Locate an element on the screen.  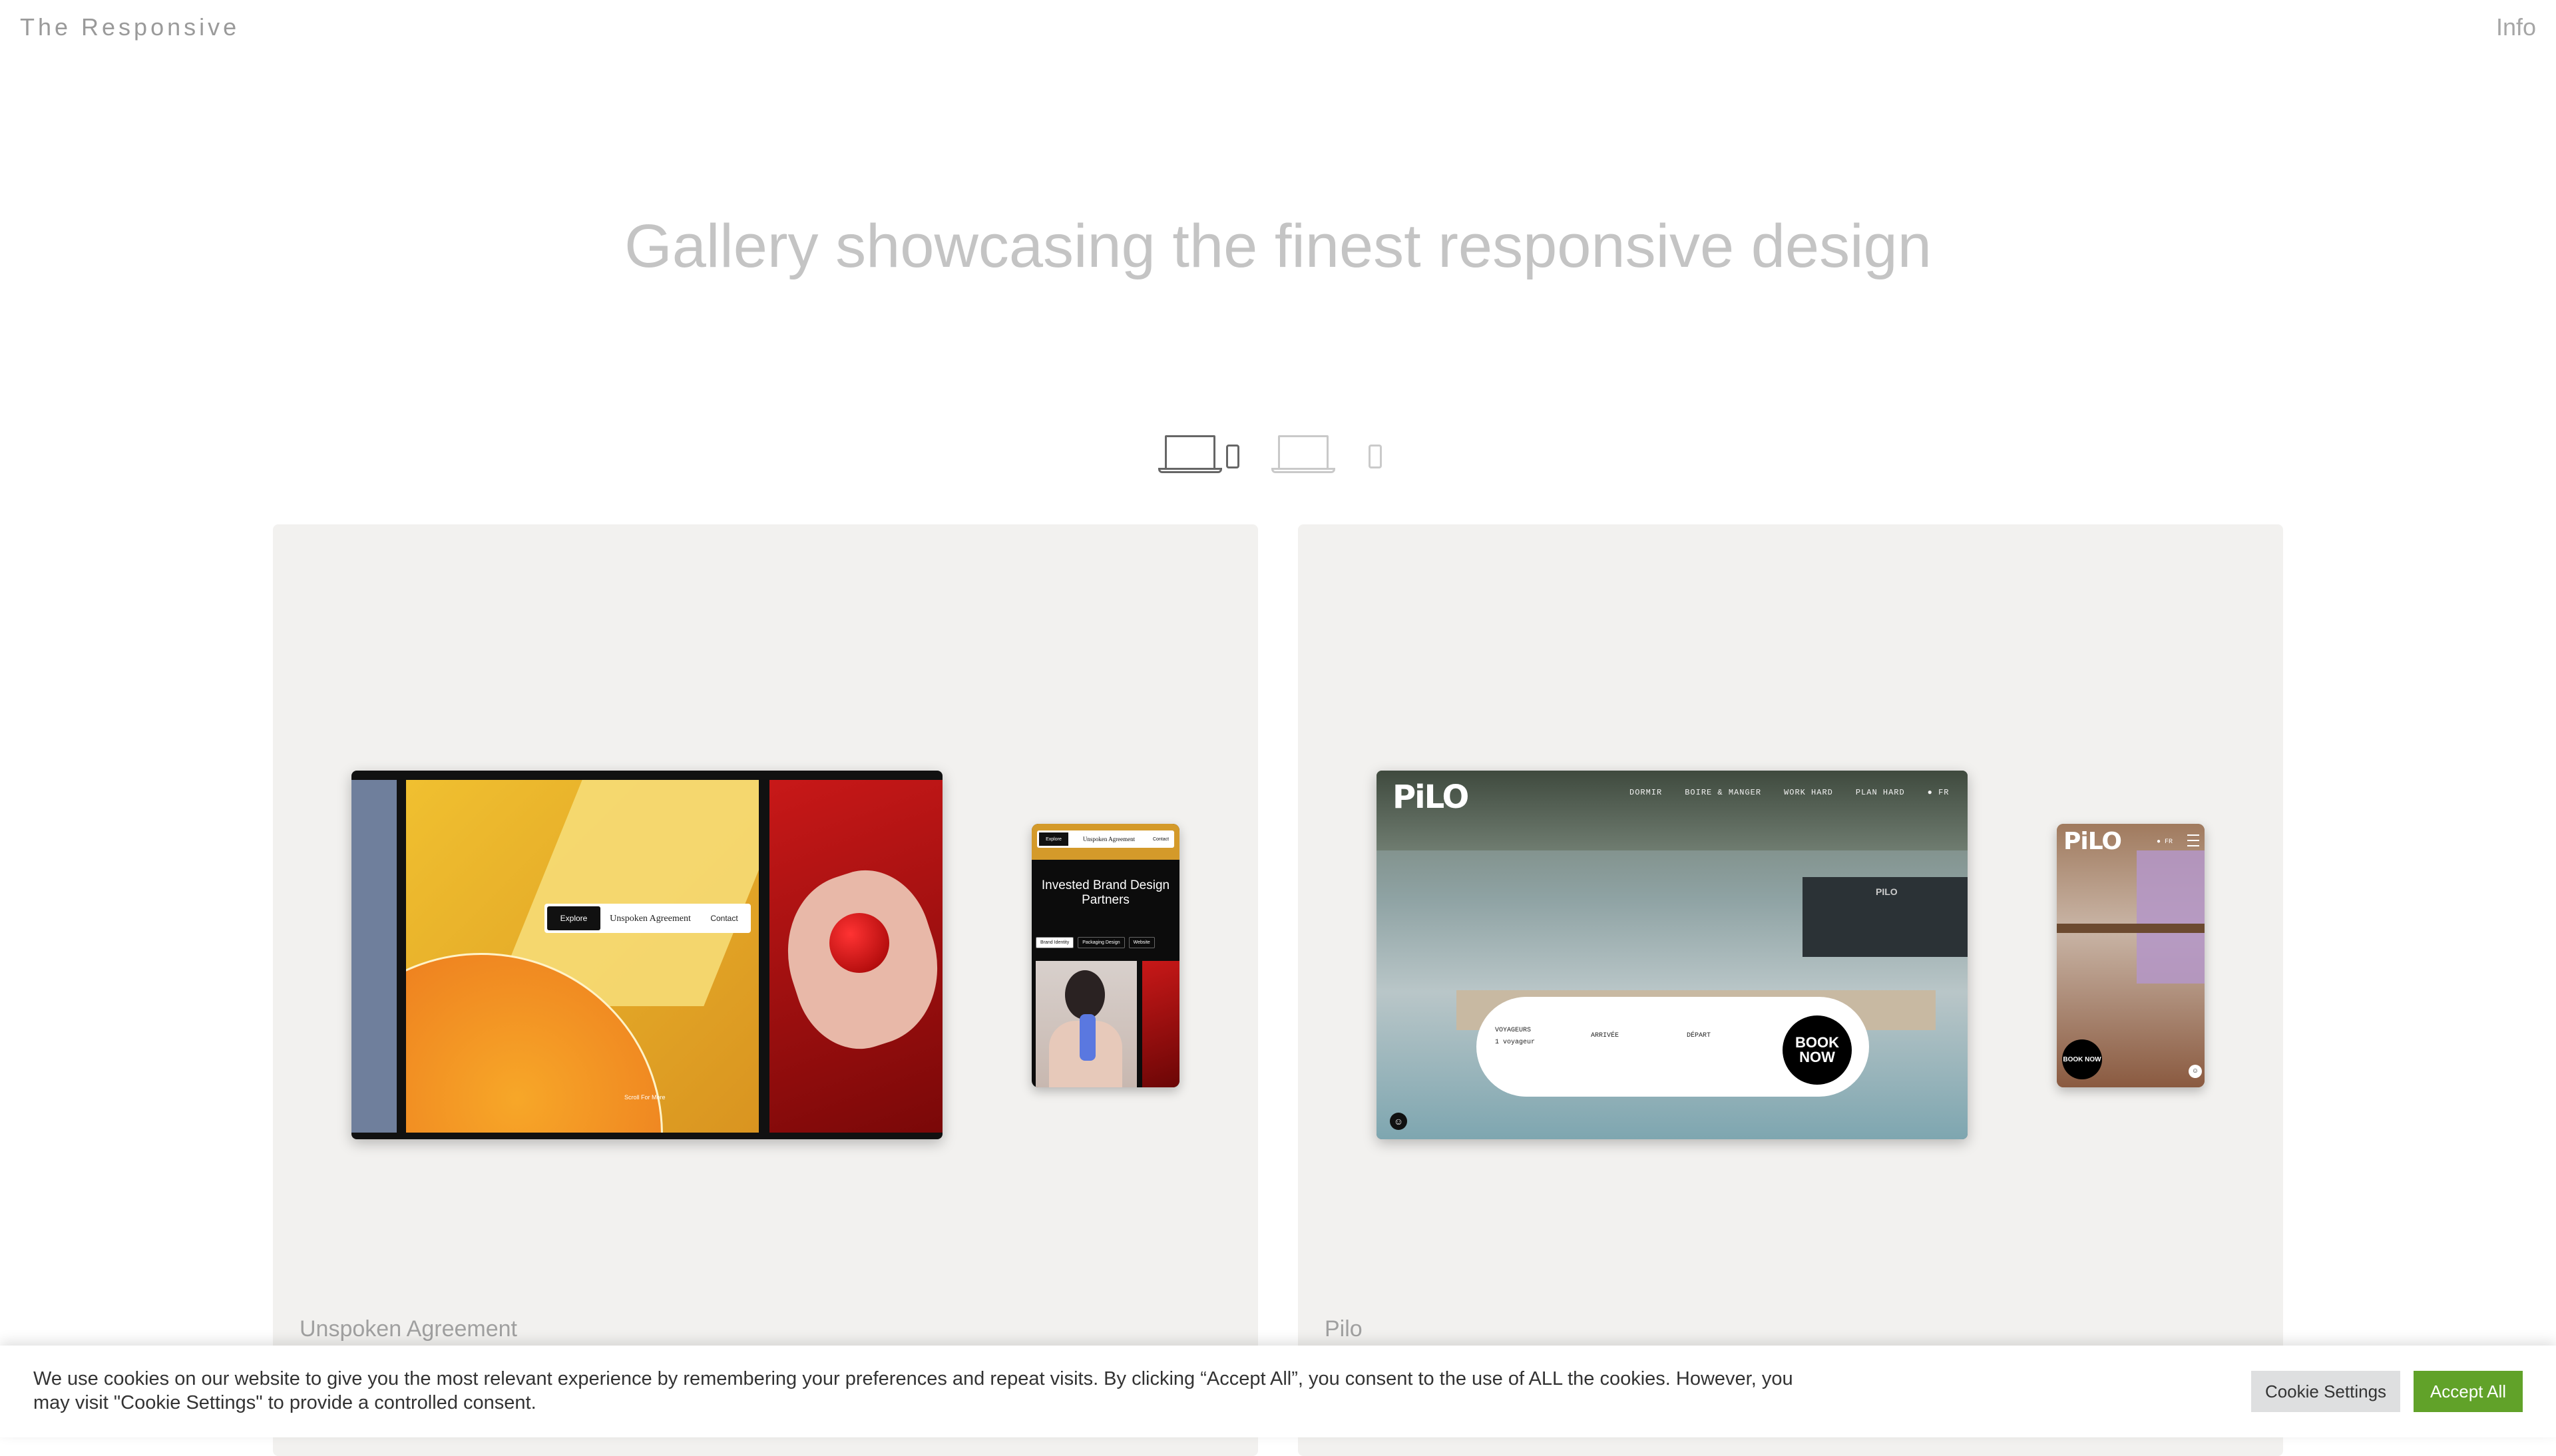
cookie-settings-button: Cookie Settings is located at coordinates (2325, 1391).